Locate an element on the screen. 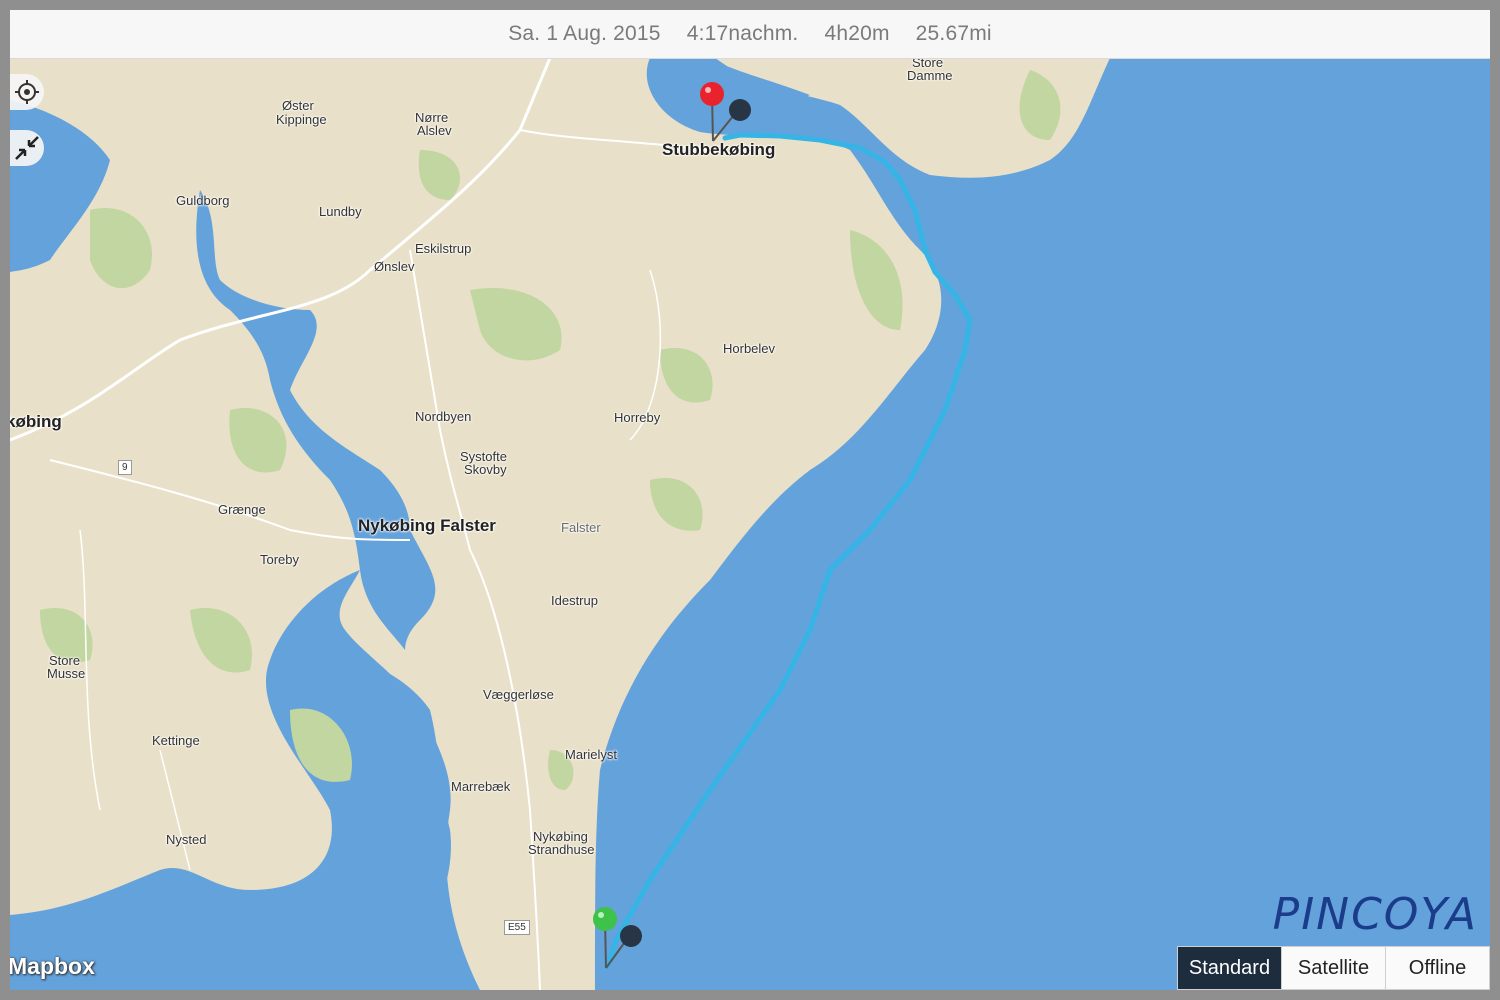 The width and height of the screenshot is (1500, 1000). road-shield-9: 9 is located at coordinates (125, 467).